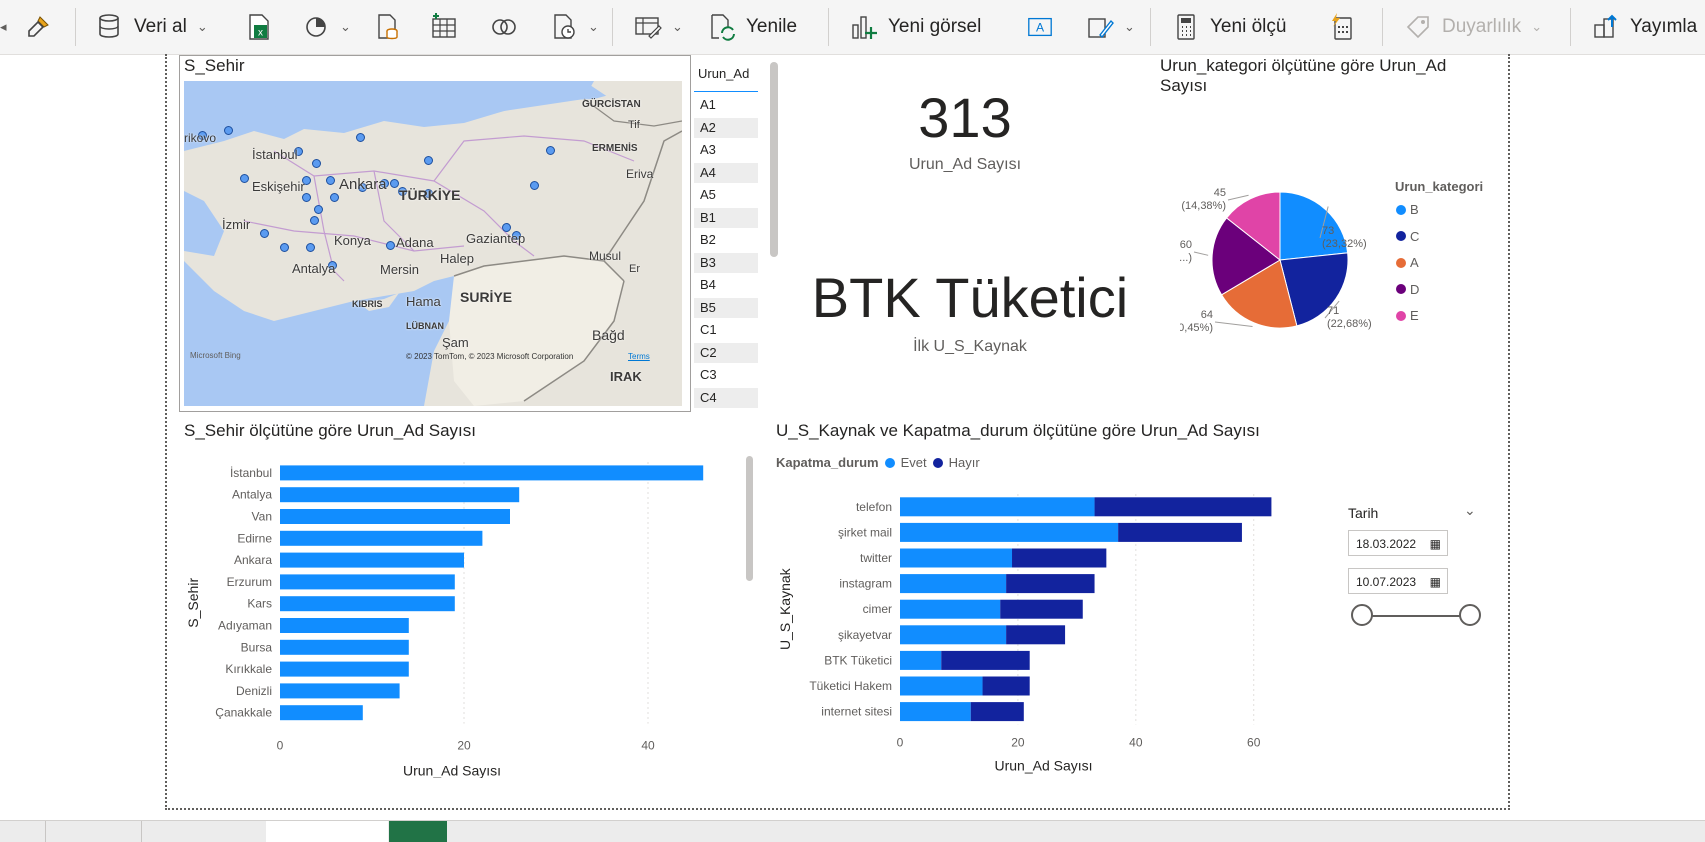 The width and height of the screenshot is (1705, 842). Describe the element at coordinates (444, 27) in the screenshot. I see `enter-data-button` at that location.